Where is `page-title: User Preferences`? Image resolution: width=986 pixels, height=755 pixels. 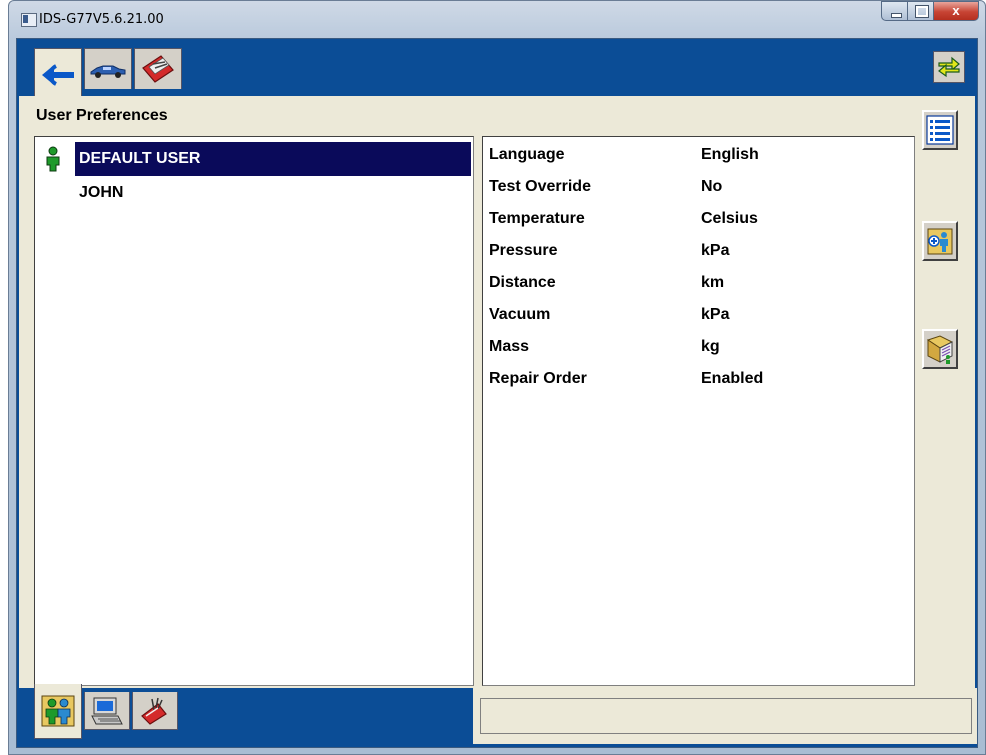 page-title: User Preferences is located at coordinates (102, 115).